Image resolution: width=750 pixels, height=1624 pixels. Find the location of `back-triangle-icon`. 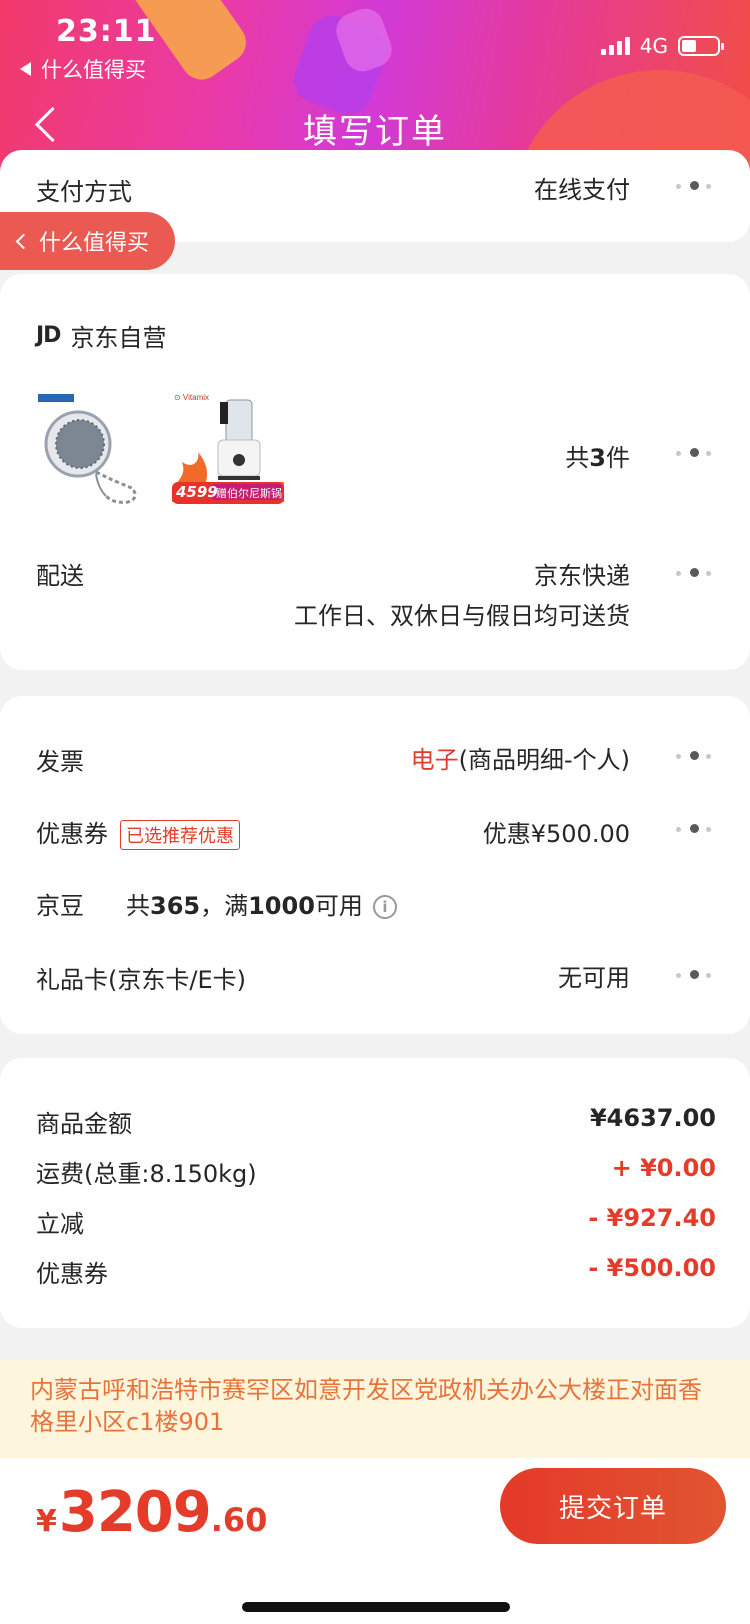

back-triangle-icon is located at coordinates (25, 69).